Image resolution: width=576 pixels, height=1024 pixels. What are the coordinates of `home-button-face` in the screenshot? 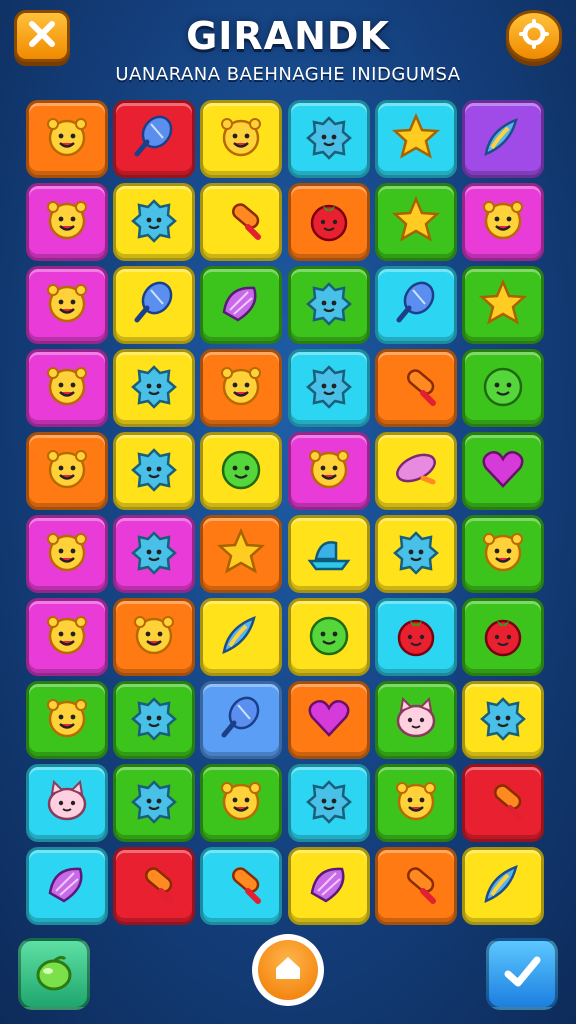 It's located at (288, 970).